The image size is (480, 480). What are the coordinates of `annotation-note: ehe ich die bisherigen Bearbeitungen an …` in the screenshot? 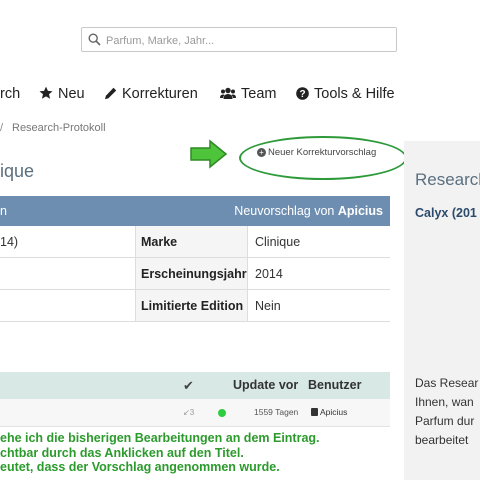 It's located at (160, 453).